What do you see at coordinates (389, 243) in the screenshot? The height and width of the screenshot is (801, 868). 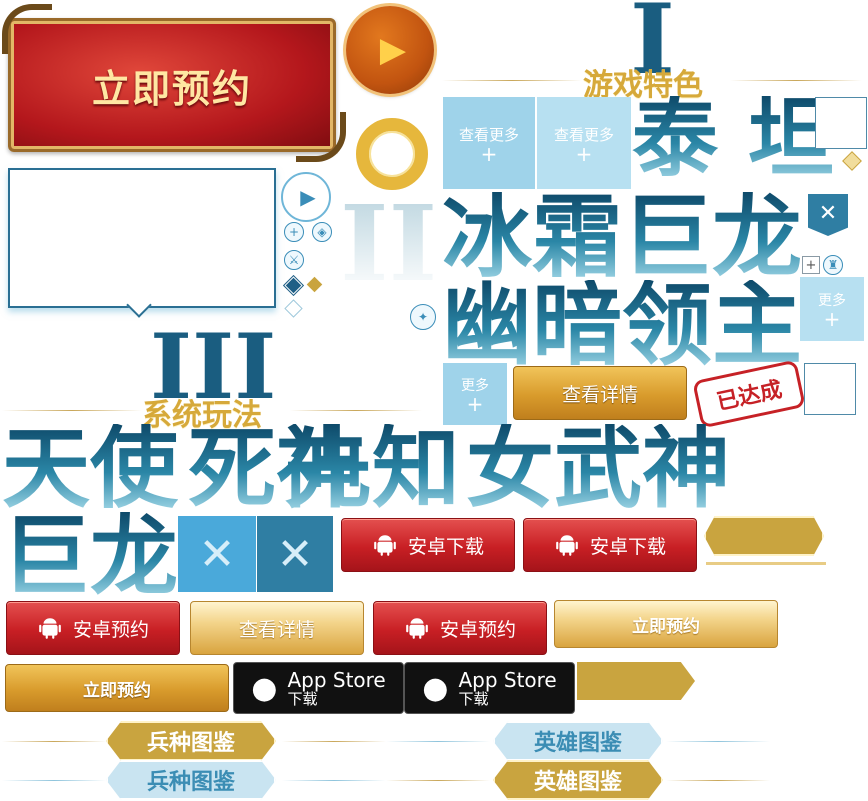 I see `roman-numeral-two: II` at bounding box center [389, 243].